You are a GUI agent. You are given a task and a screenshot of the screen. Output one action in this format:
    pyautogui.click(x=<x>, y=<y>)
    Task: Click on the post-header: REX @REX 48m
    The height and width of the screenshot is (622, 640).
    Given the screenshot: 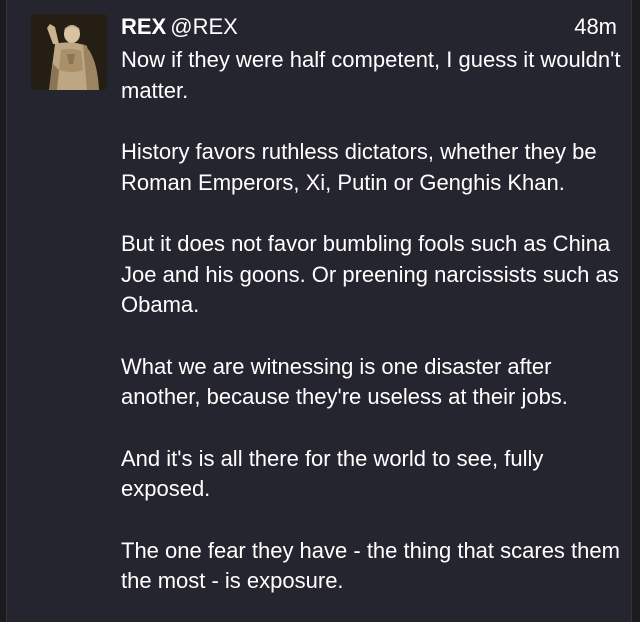 What is the action you would take?
    pyautogui.click(x=369, y=27)
    